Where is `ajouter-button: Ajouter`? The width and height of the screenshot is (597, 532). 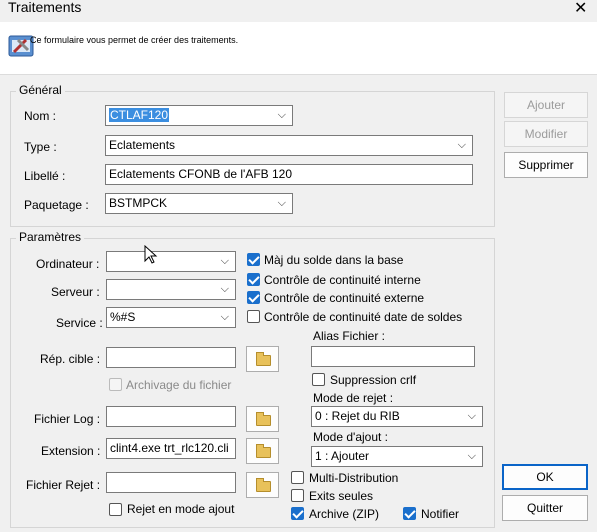
ajouter-button: Ajouter is located at coordinates (546, 105).